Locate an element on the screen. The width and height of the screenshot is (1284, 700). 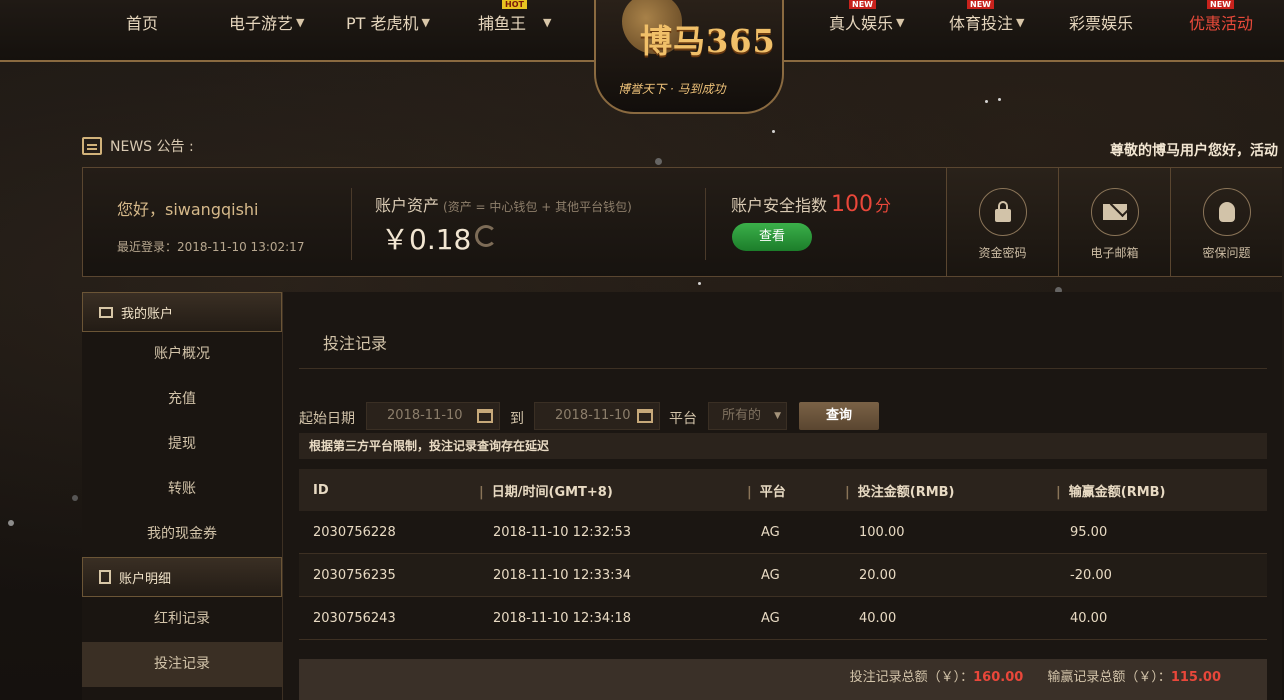
nav-promotions: NEW 优惠活动 is located at coordinates (1221, 17).